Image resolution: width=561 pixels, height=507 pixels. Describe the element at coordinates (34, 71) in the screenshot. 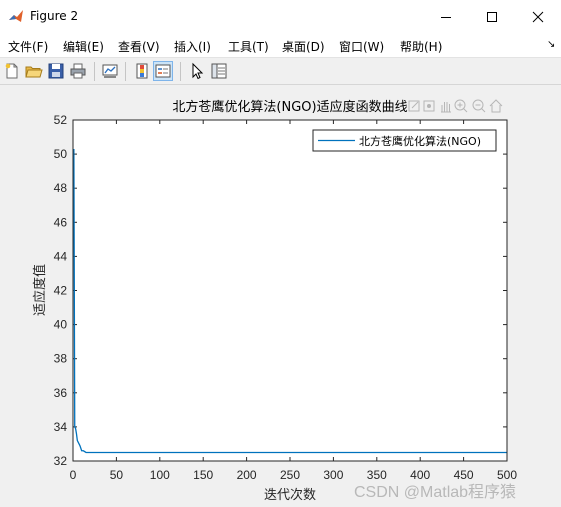

I see `open-file-icon` at that location.